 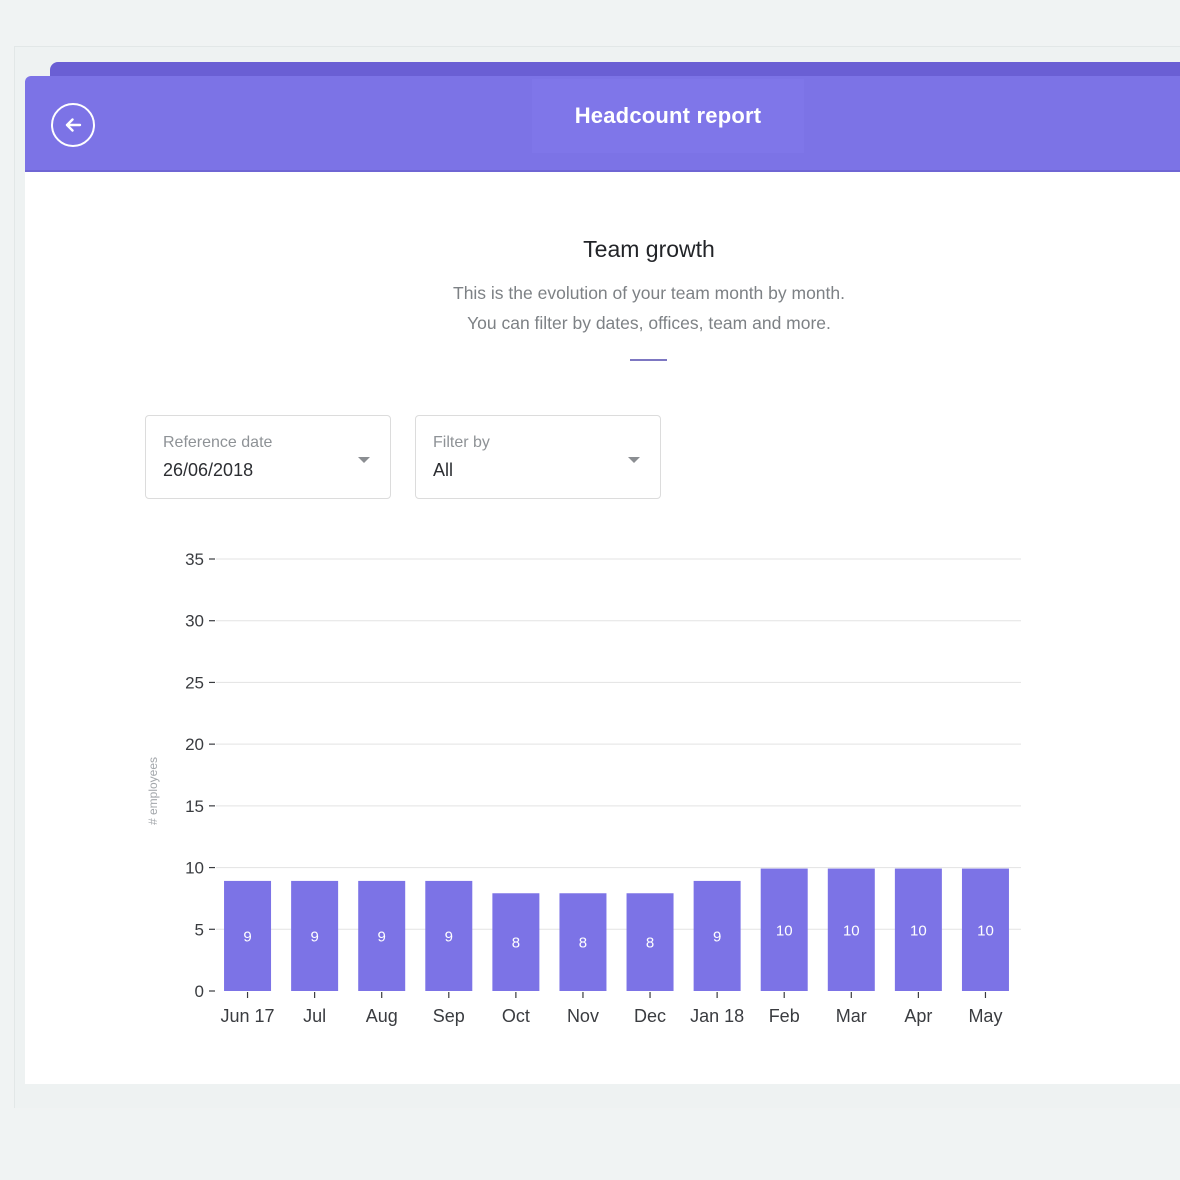 What do you see at coordinates (194, 559) in the screenshot?
I see `y-tick-label: 35` at bounding box center [194, 559].